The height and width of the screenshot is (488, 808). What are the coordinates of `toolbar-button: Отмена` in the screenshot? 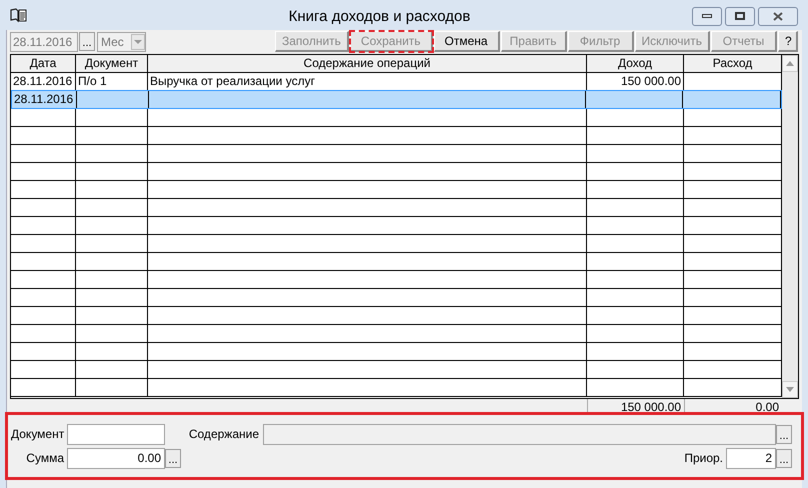 It's located at (467, 41).